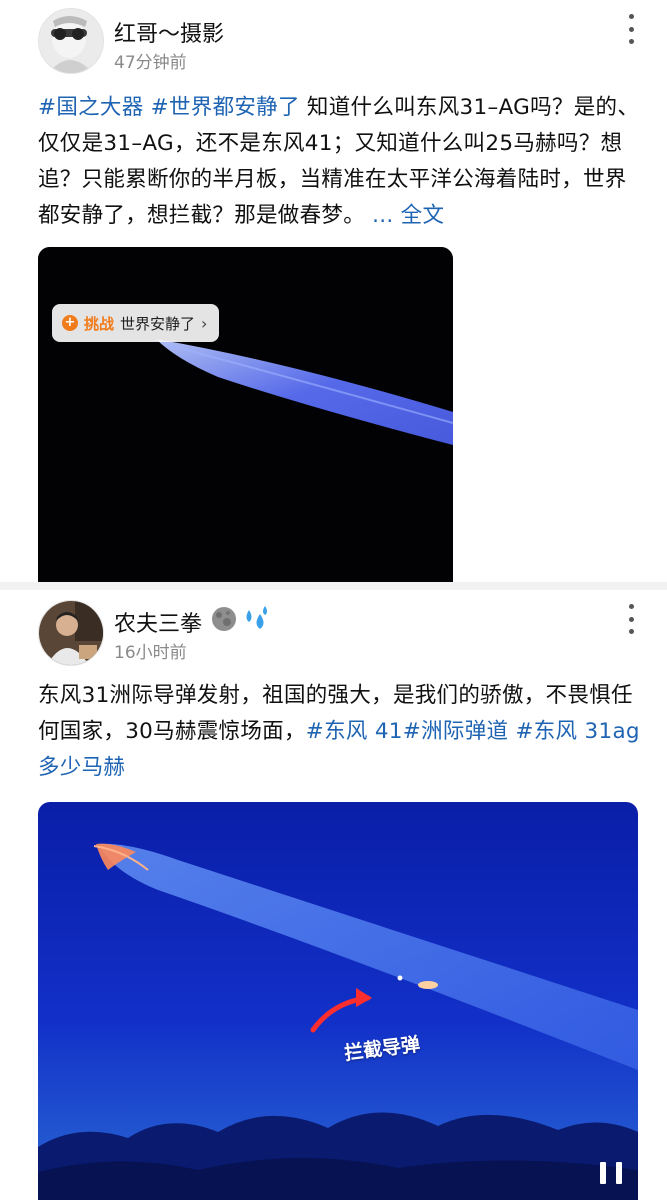 This screenshot has width=667, height=1200. I want to click on hashtag-link: #世界都安静了, so click(225, 107).